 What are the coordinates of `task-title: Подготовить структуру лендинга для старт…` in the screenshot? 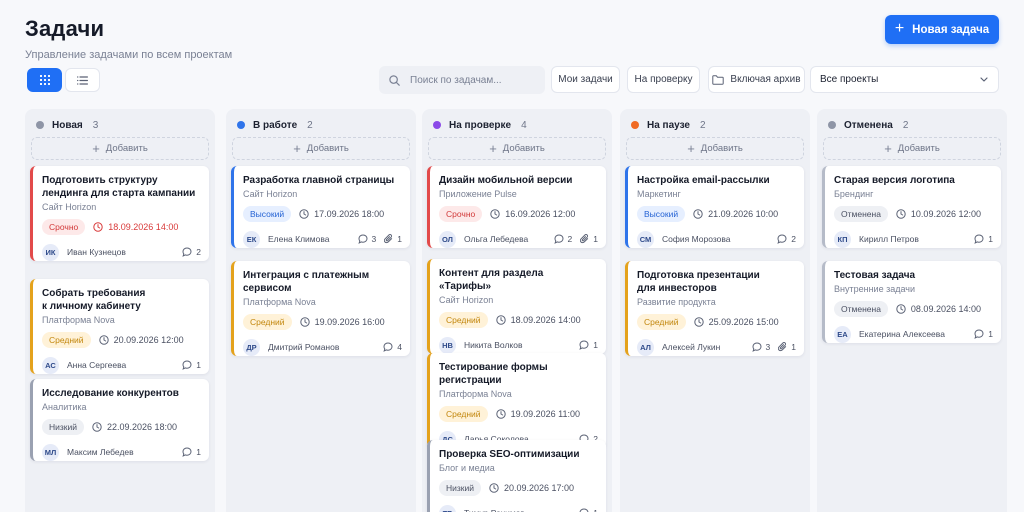 It's located at (119, 187).